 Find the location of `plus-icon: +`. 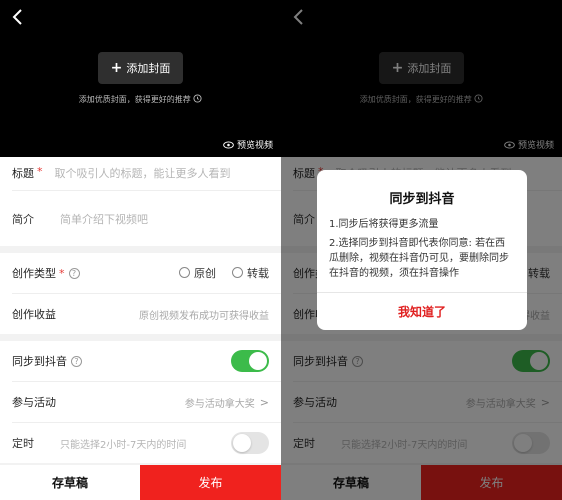

plus-icon: + is located at coordinates (116, 68).